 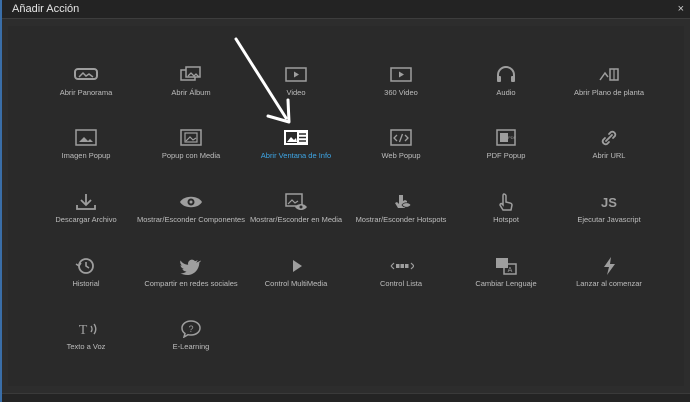 I want to click on action-language: A Cambiar Lenguaje, so click(x=506, y=271).